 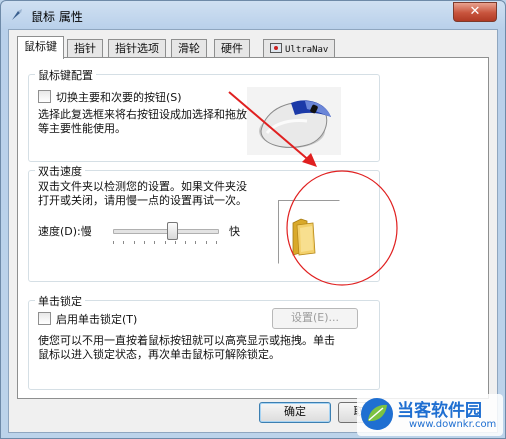 I want to click on annotation-circle, so click(x=342, y=228).